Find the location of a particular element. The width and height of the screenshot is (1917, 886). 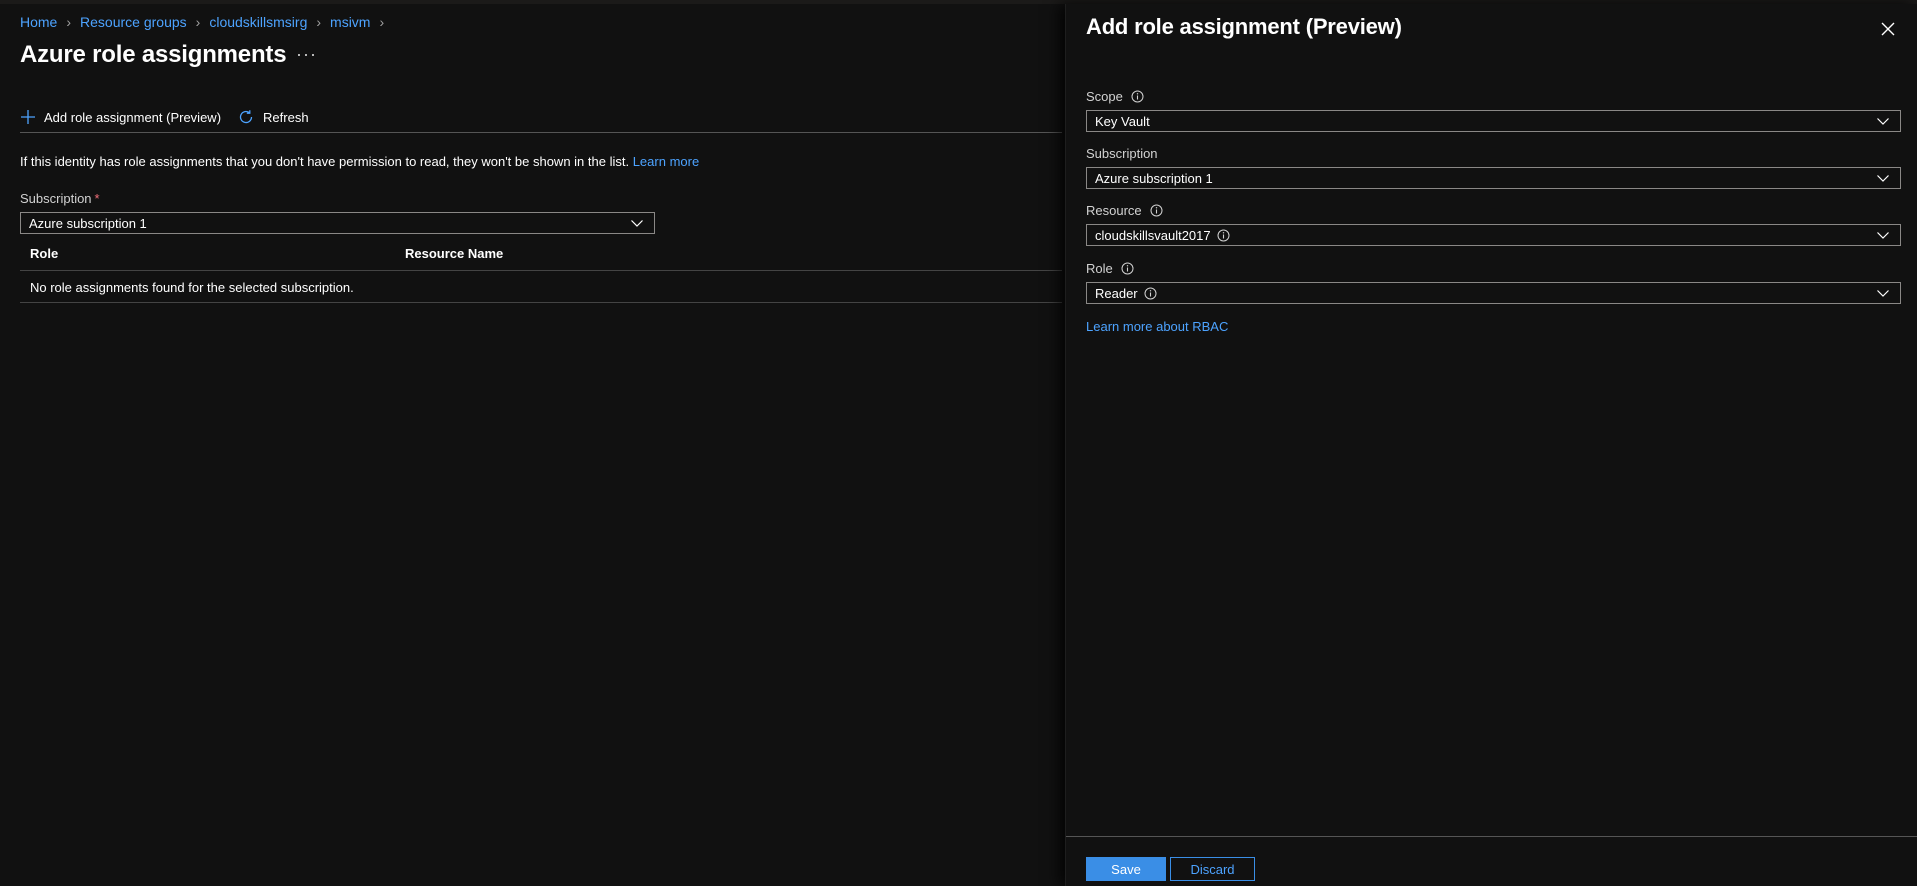

resource-value: cloudskillsvault2017 is located at coordinates (1153, 235).